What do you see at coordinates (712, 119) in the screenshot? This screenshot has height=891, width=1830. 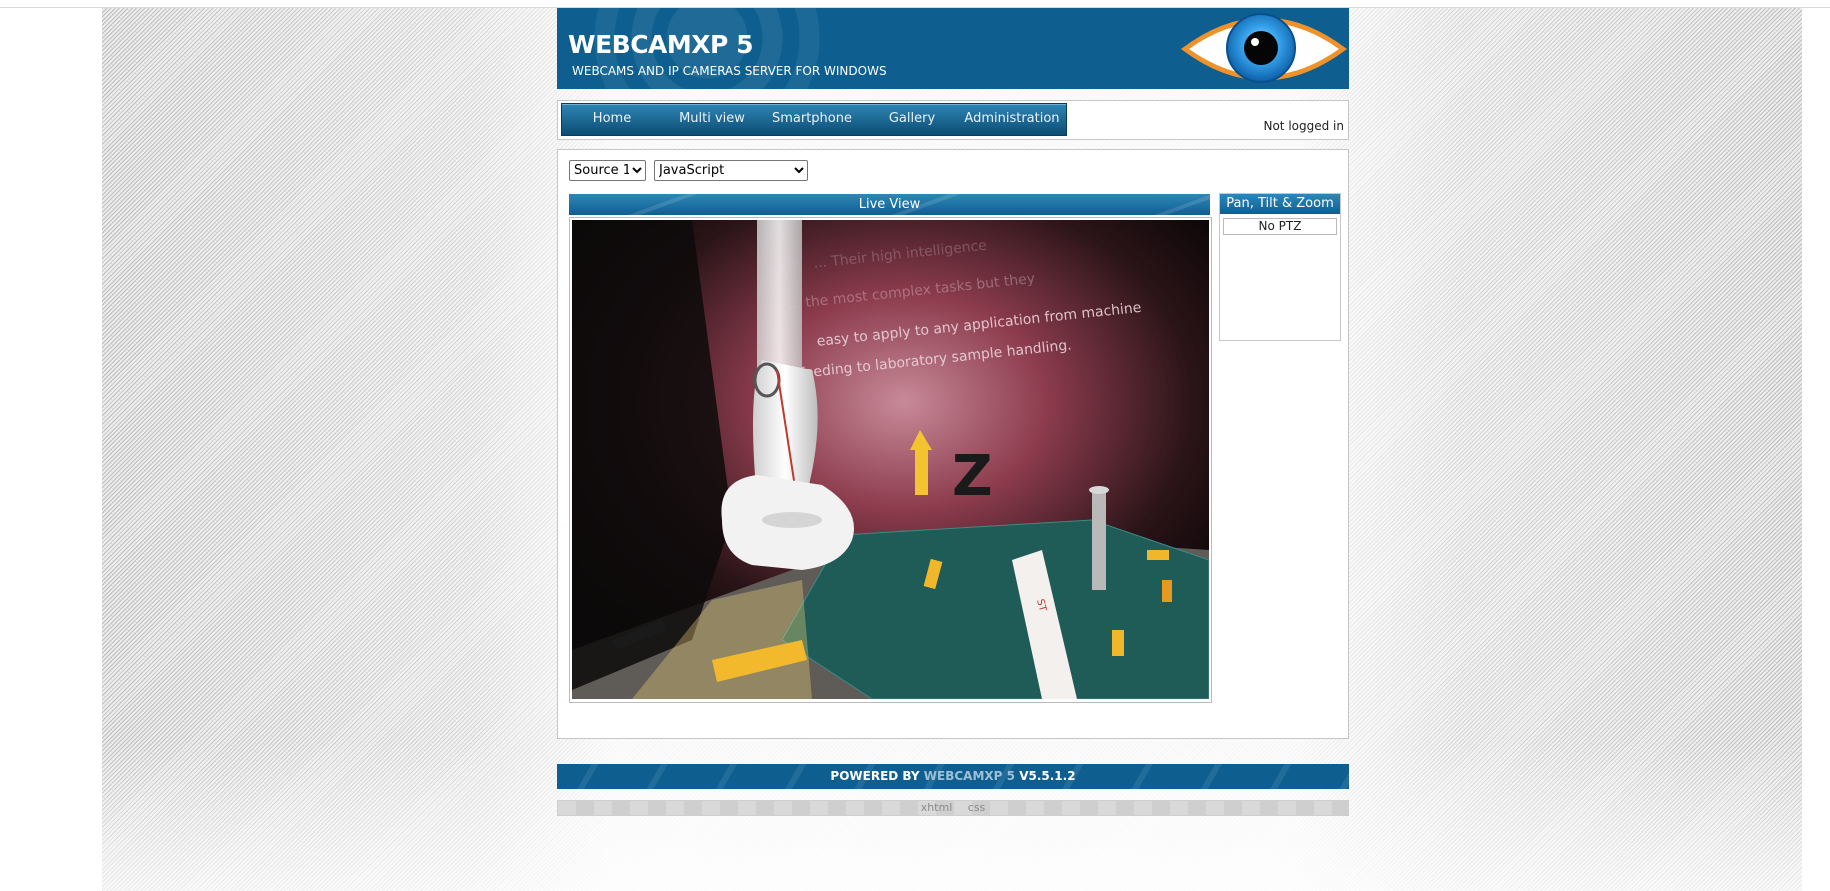 I see `nav-multi-view: Multi view` at bounding box center [712, 119].